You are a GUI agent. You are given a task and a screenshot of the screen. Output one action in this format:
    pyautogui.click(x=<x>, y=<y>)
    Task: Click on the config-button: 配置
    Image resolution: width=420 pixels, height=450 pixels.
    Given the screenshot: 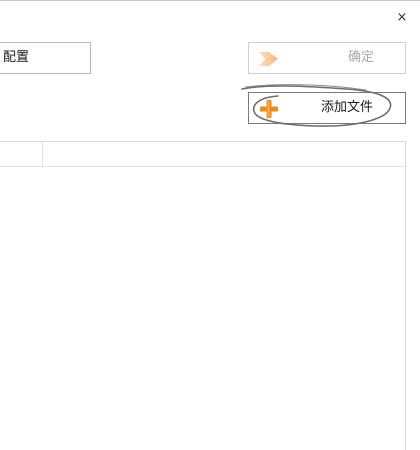 What is the action you would take?
    pyautogui.click(x=45, y=58)
    